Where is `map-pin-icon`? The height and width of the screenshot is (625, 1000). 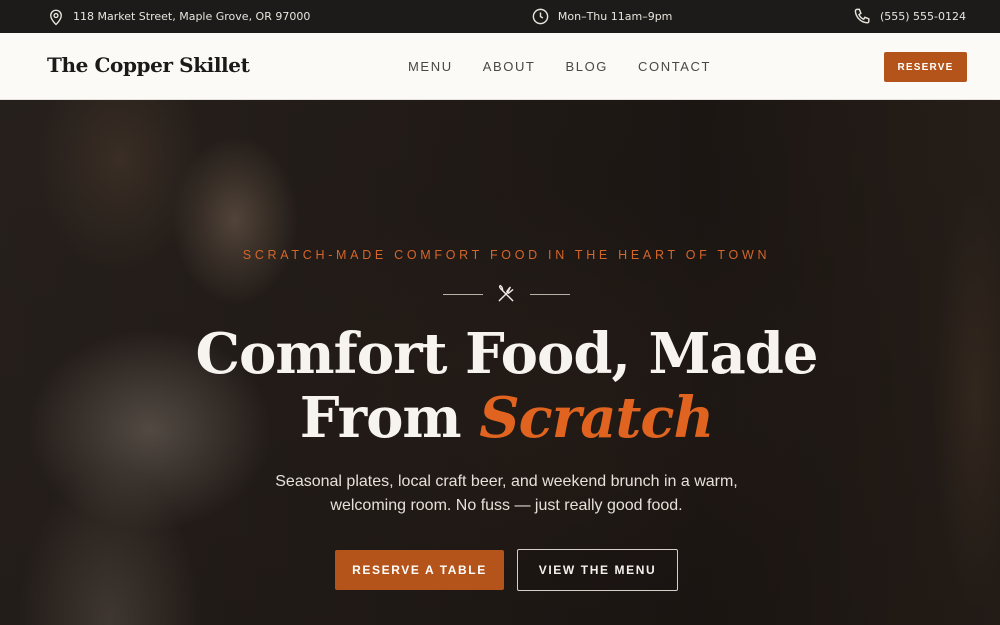 map-pin-icon is located at coordinates (56, 17).